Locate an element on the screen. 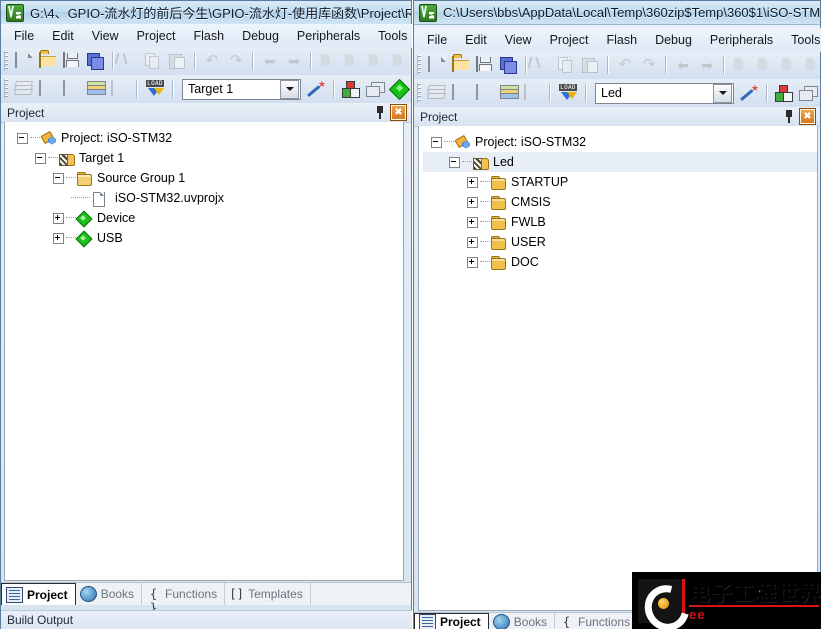  toolbar-row2-back: LOAD Target 1 is located at coordinates (206, 89).